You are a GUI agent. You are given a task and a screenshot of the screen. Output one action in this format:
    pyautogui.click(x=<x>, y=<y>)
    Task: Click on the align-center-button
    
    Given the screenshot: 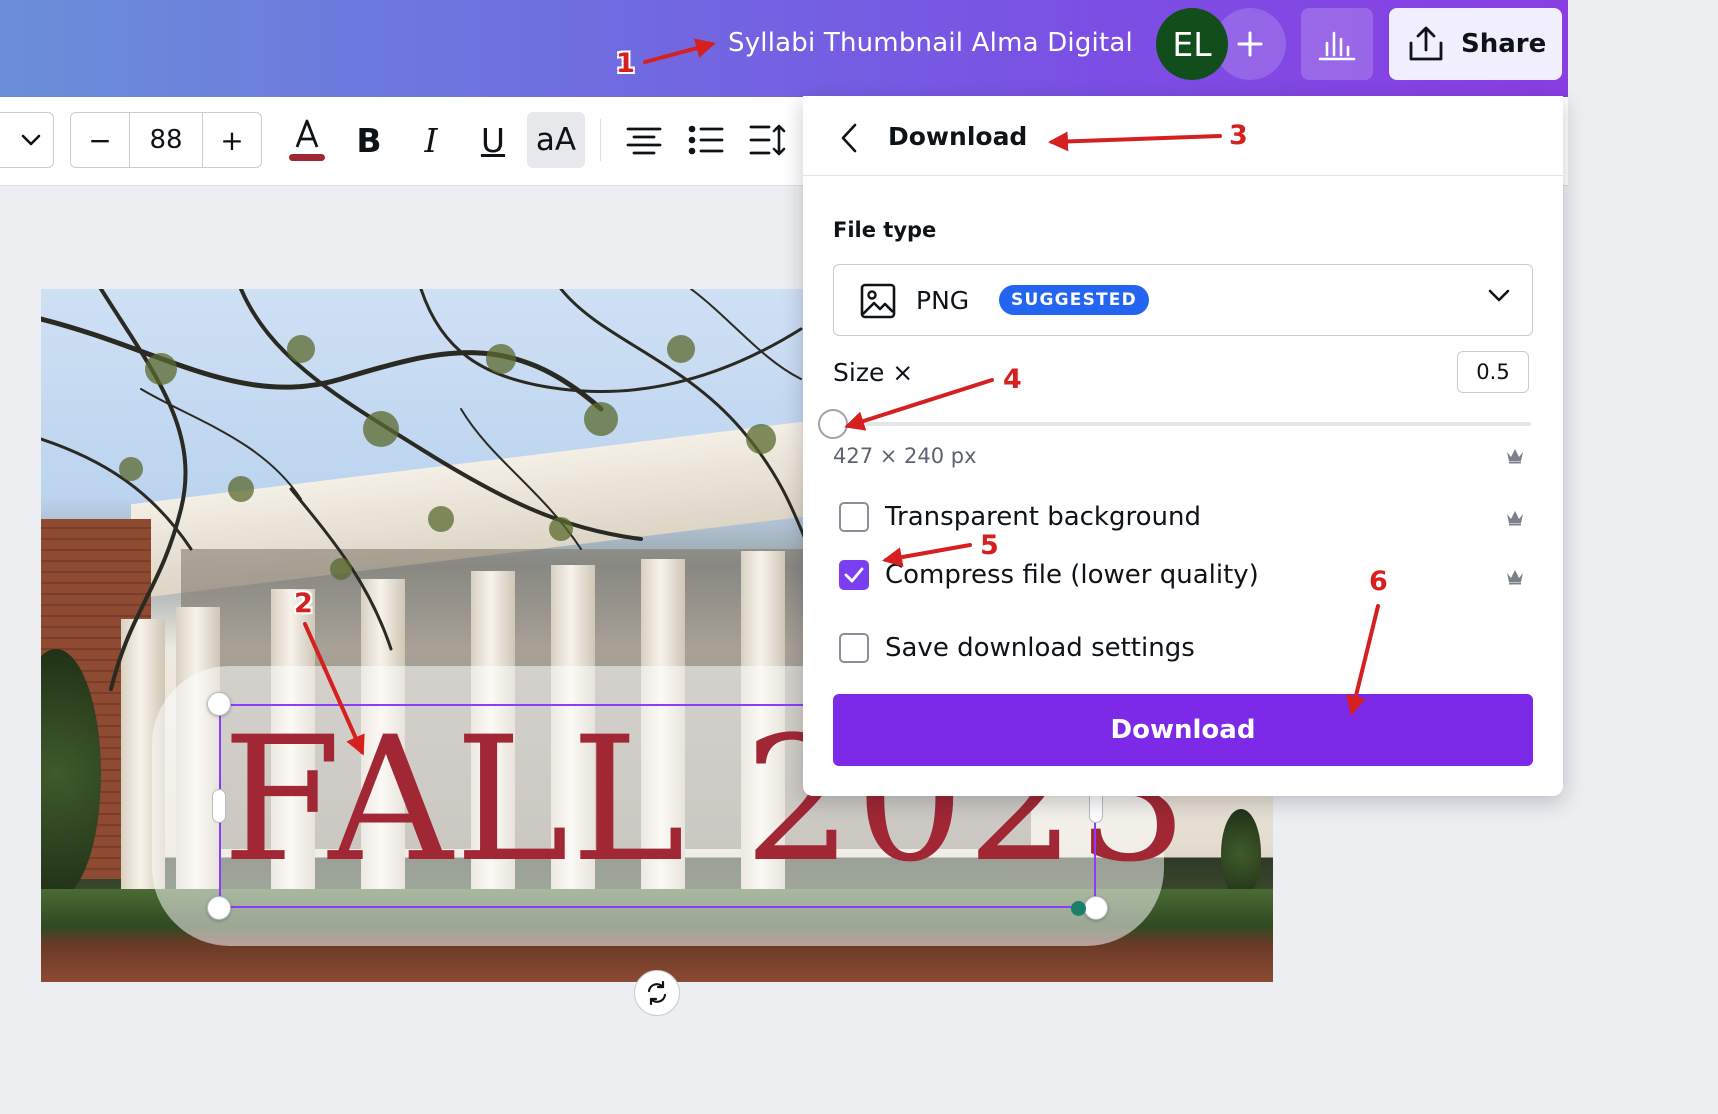 What is the action you would take?
    pyautogui.click(x=644, y=140)
    